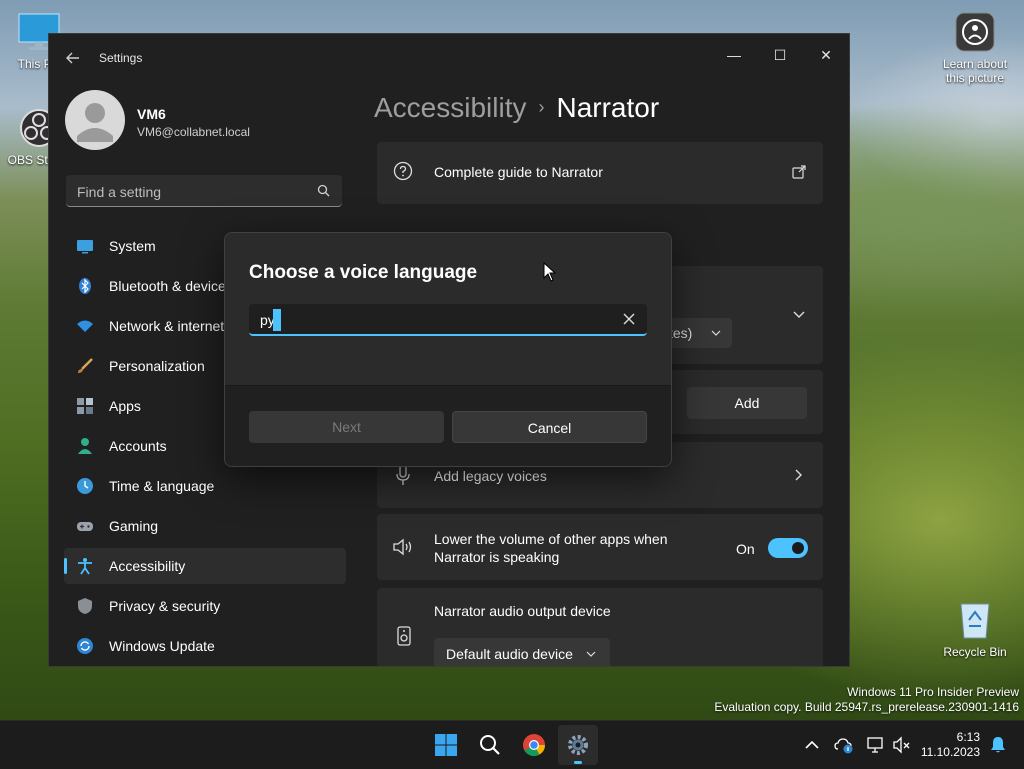 This screenshot has width=1024, height=769. I want to click on desktop-icon-learn-picture: Learn about this picture, so click(975, 48).